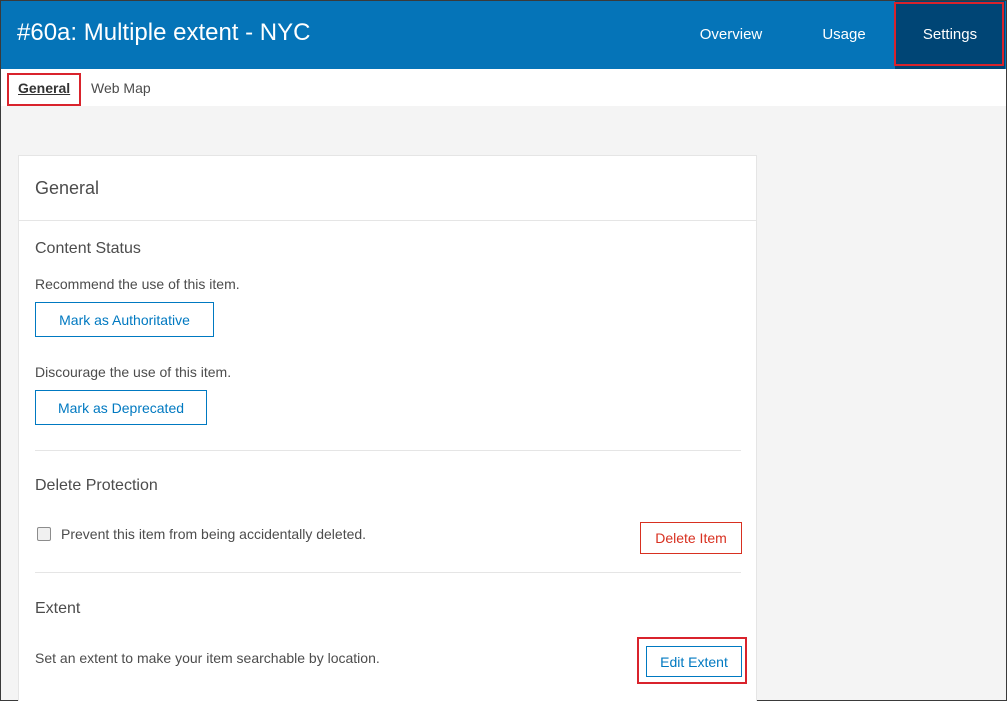  What do you see at coordinates (691, 538) in the screenshot?
I see `delete-item-button: Delete Item` at bounding box center [691, 538].